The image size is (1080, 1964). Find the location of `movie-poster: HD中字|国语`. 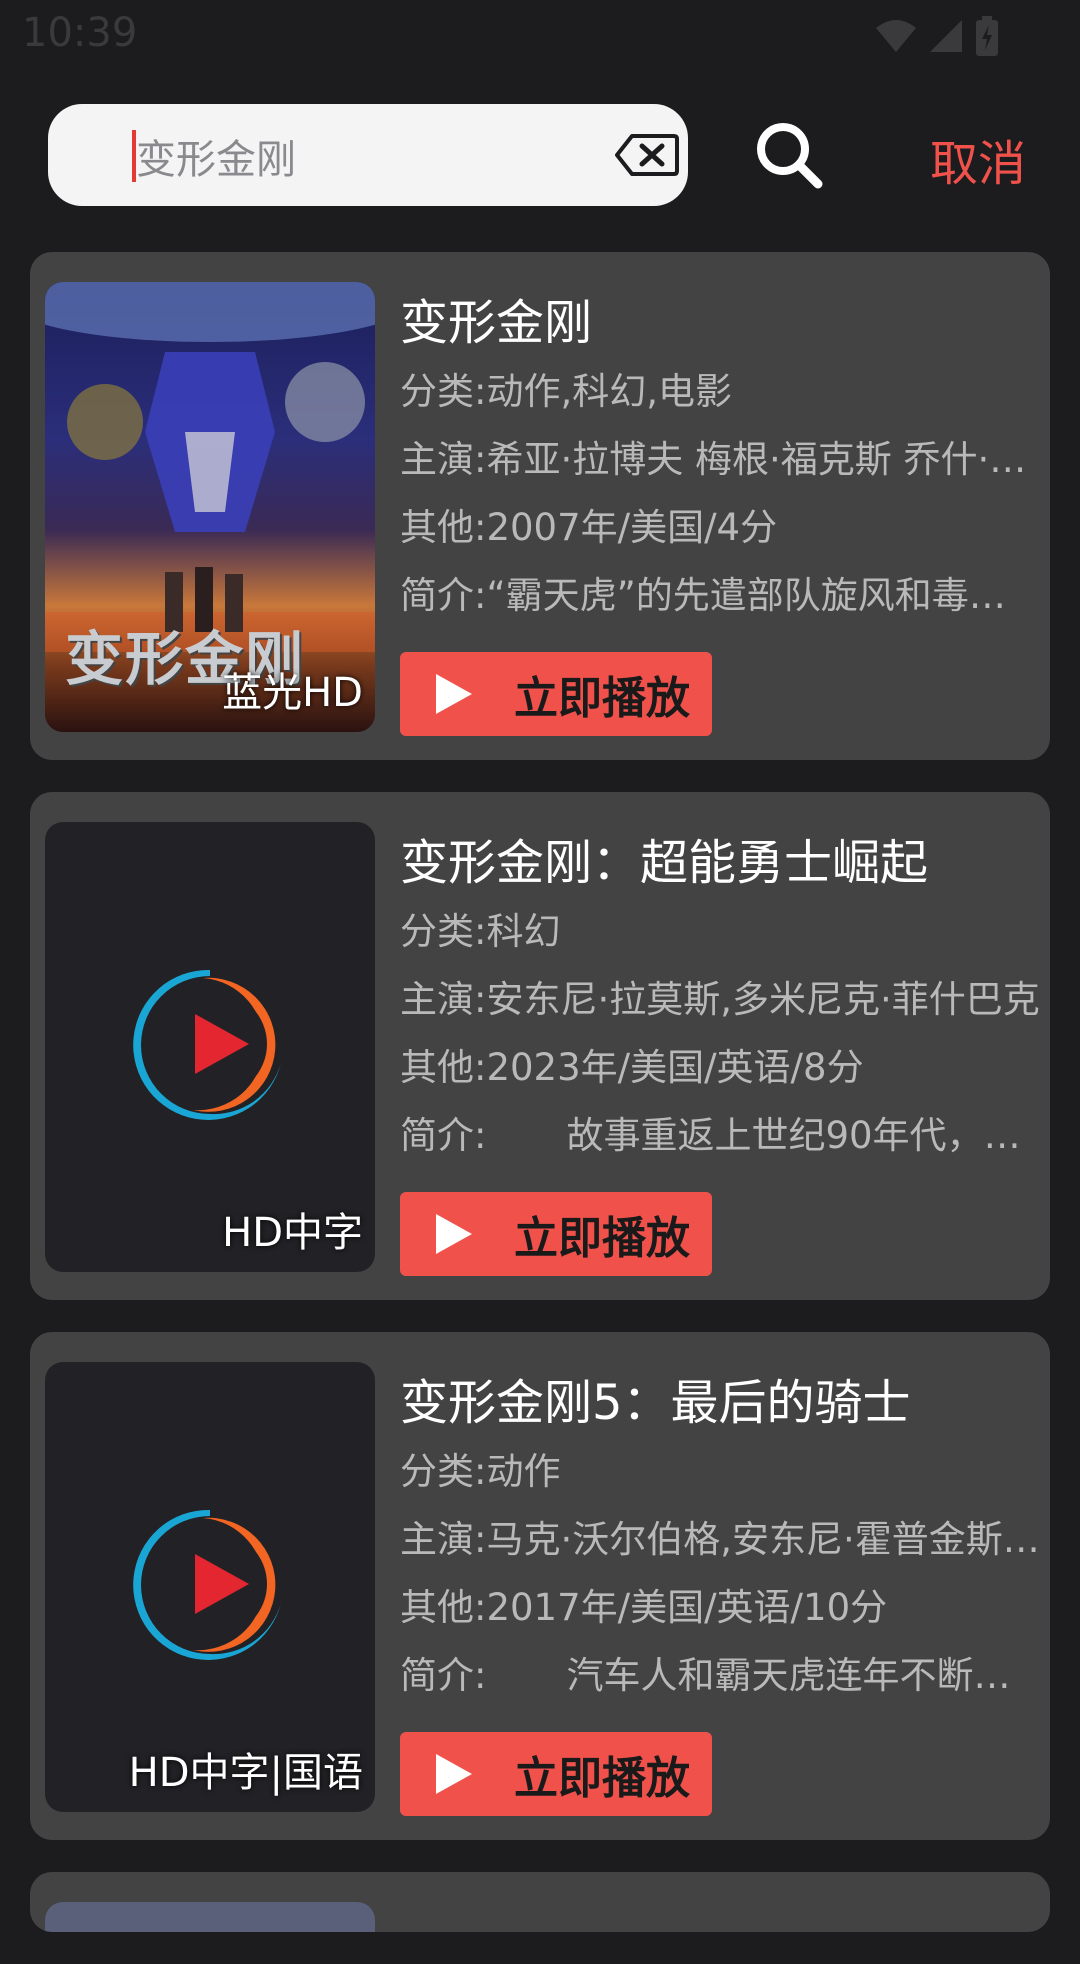

movie-poster: HD中字|国语 is located at coordinates (210, 1587).